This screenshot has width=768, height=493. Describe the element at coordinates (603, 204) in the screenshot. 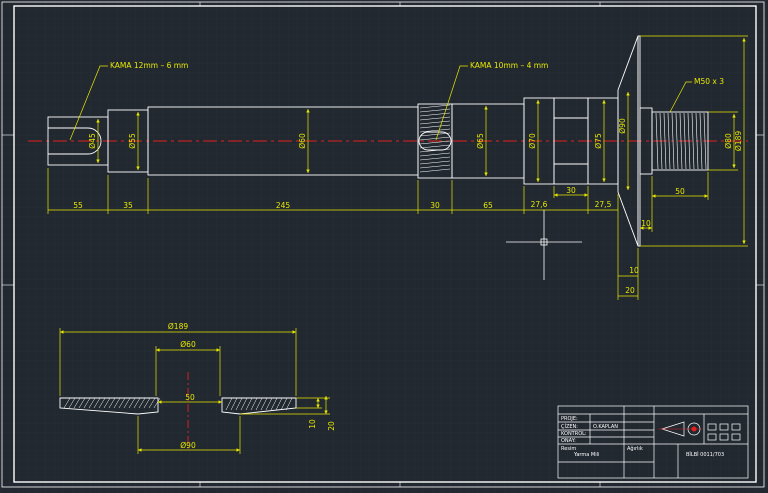

I see `dim-l275: 27,5` at that location.